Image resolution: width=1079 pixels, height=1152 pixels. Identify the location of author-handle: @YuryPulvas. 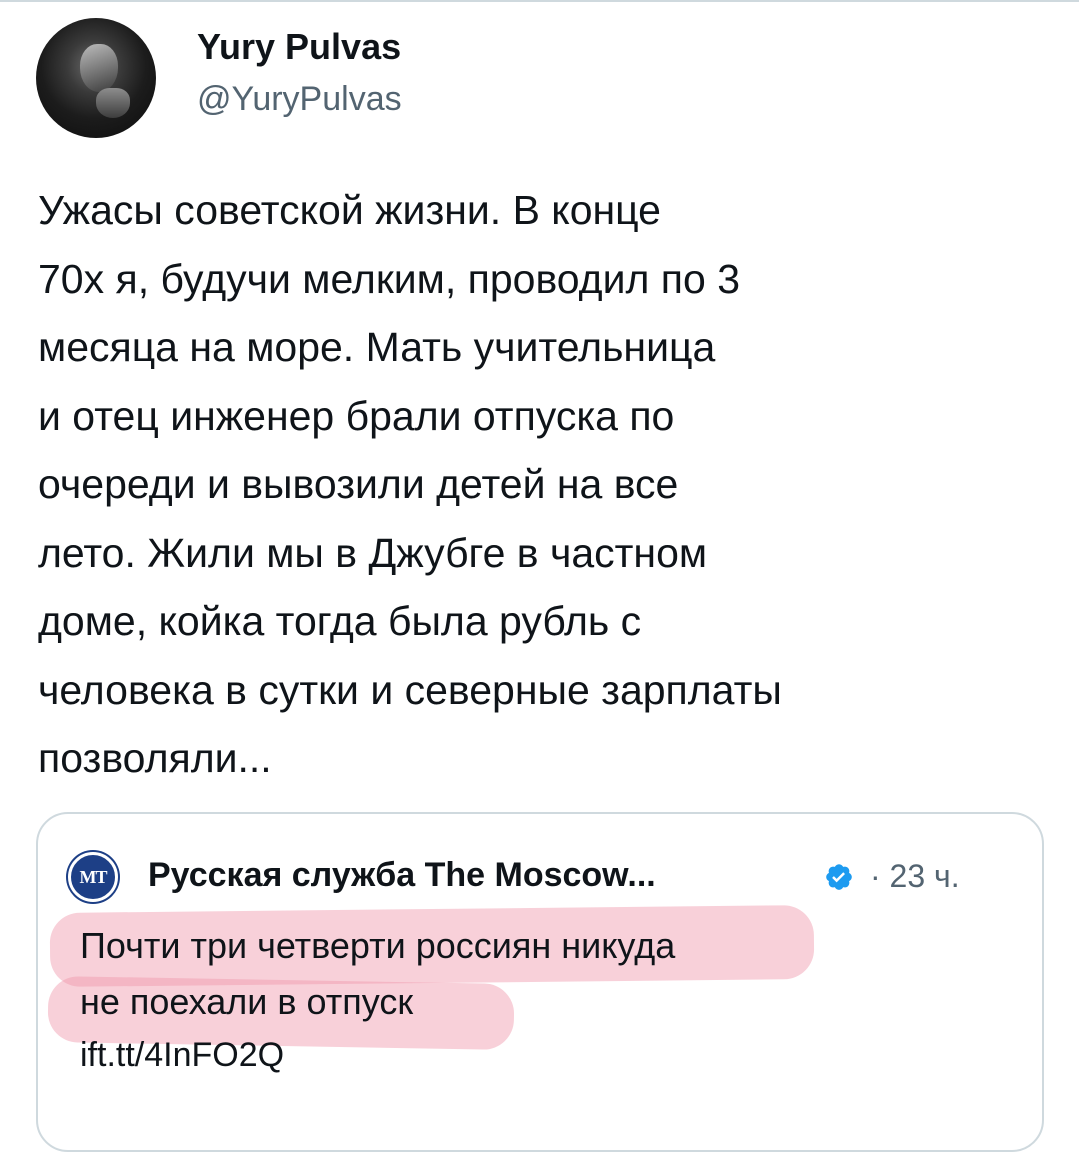
(299, 99).